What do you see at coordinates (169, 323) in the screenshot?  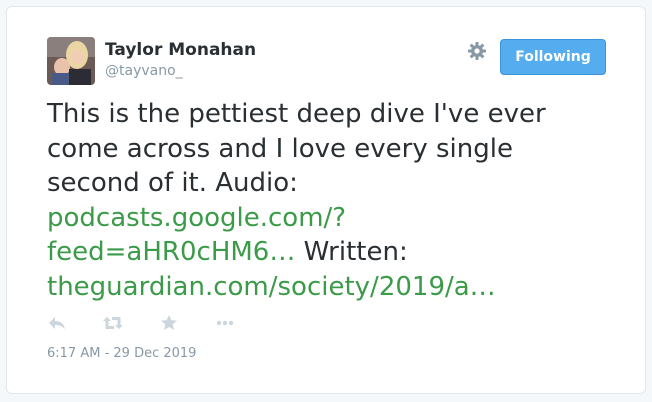 I see `like-icon` at bounding box center [169, 323].